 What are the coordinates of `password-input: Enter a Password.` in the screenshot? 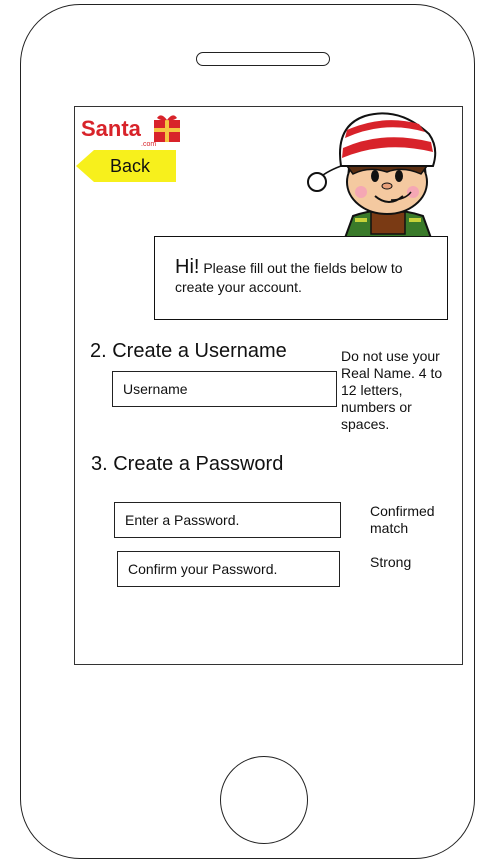 It's located at (227, 520).